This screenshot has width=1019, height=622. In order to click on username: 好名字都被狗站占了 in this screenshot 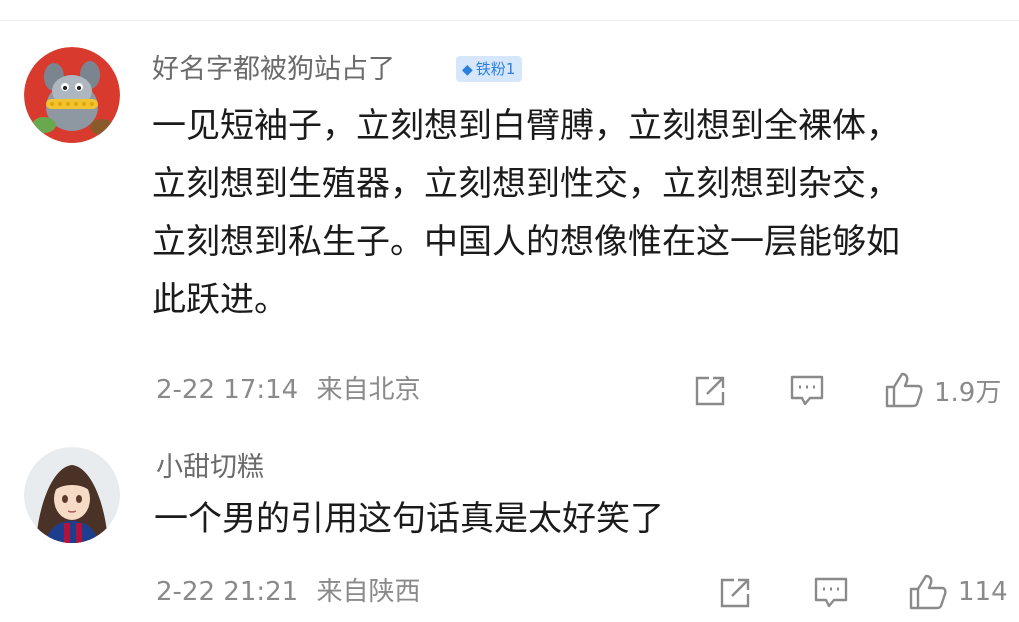, I will do `click(273, 70)`.